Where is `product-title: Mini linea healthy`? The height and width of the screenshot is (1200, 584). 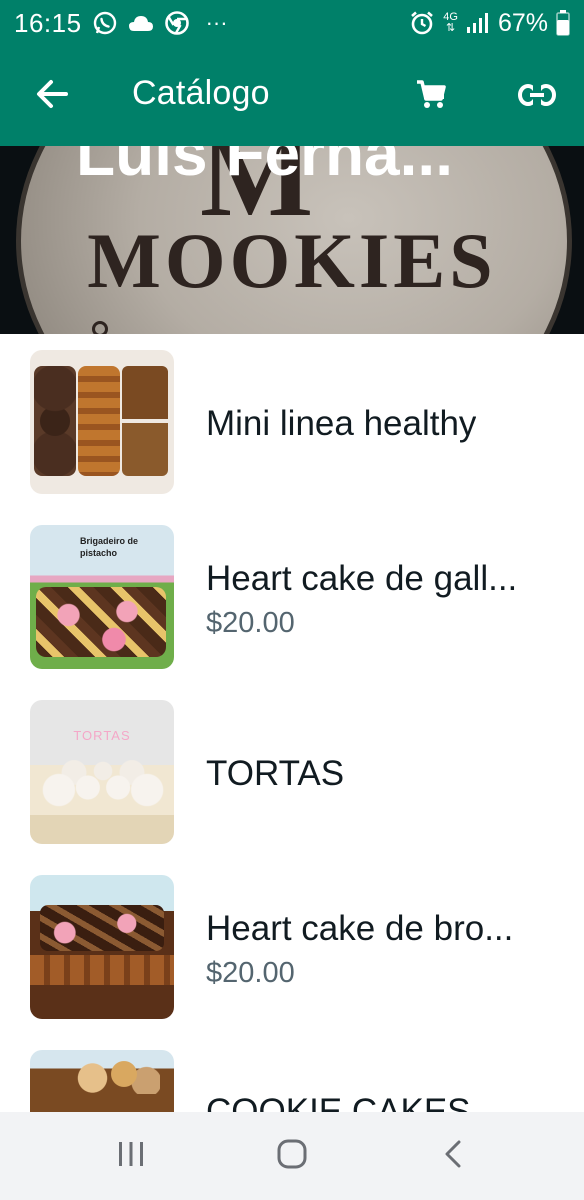
product-title: Mini linea healthy is located at coordinates (341, 423).